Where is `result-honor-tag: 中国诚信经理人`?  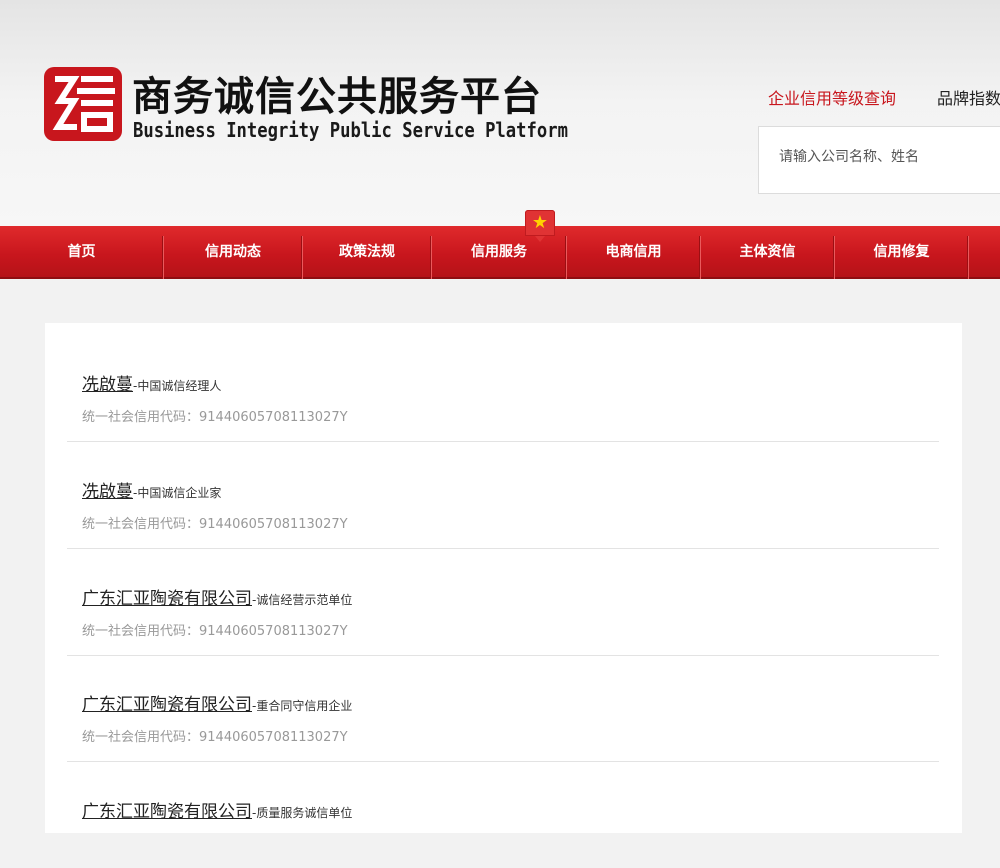 result-honor-tag: 中国诚信经理人 is located at coordinates (179, 386).